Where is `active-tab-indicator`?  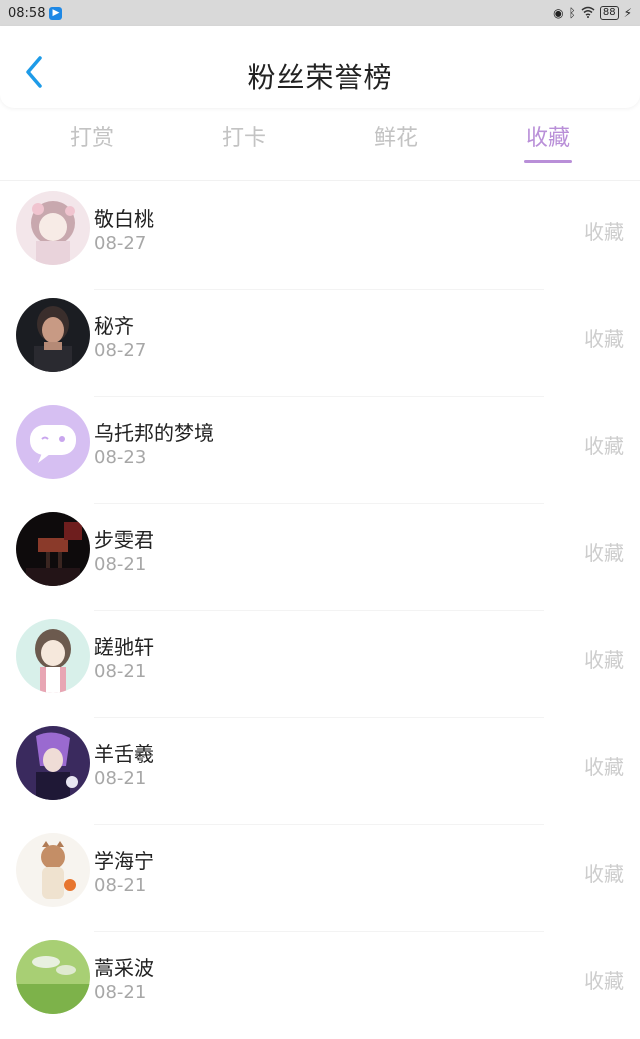 active-tab-indicator is located at coordinates (548, 161).